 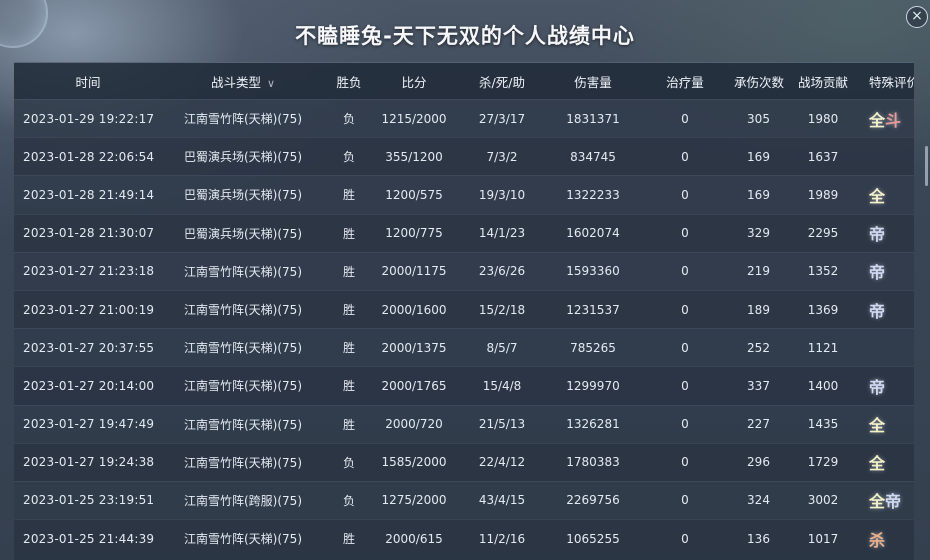 What do you see at coordinates (414, 462) in the screenshot?
I see `cell-score: 1585/2000` at bounding box center [414, 462].